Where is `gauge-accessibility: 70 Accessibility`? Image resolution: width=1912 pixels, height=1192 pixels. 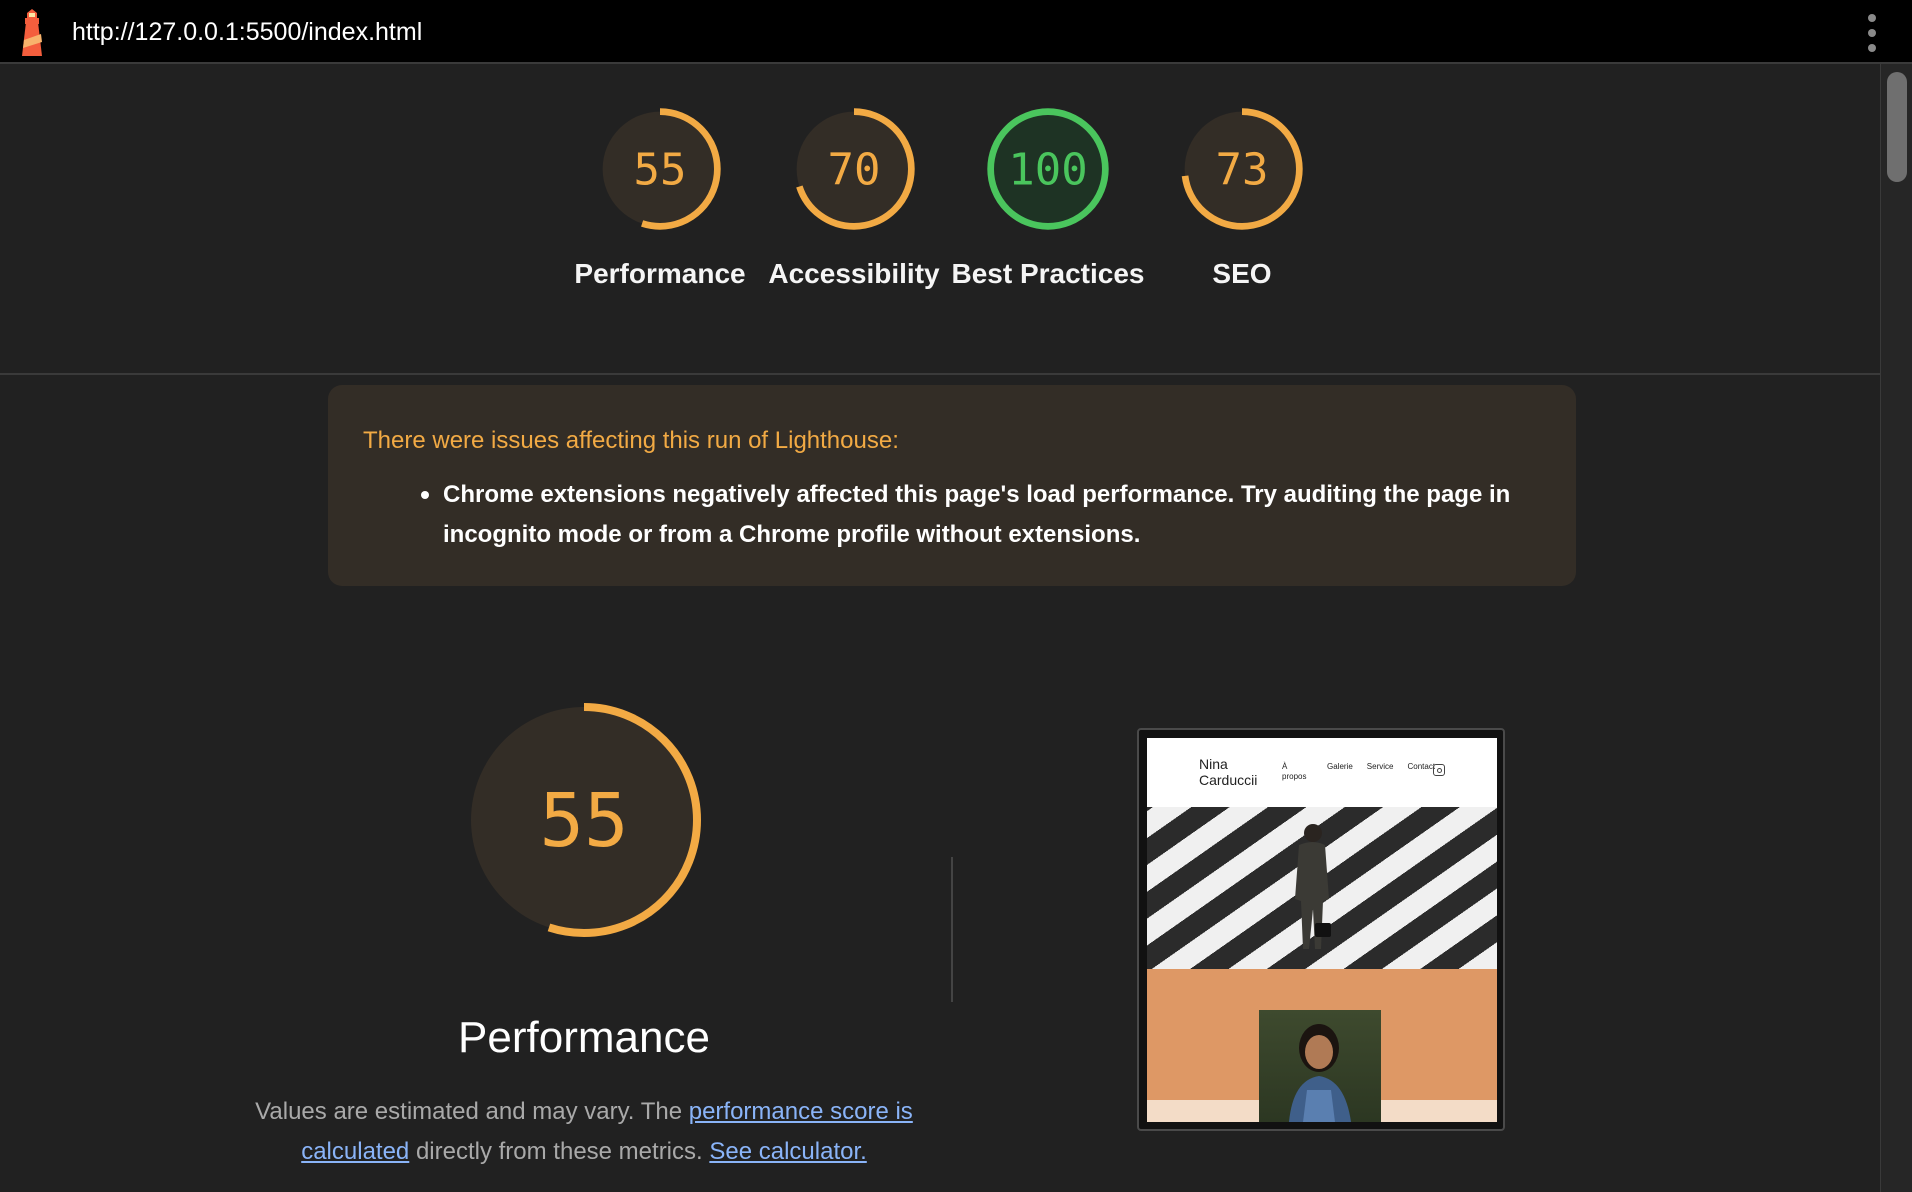 gauge-accessibility: 70 Accessibility is located at coordinates (854, 199).